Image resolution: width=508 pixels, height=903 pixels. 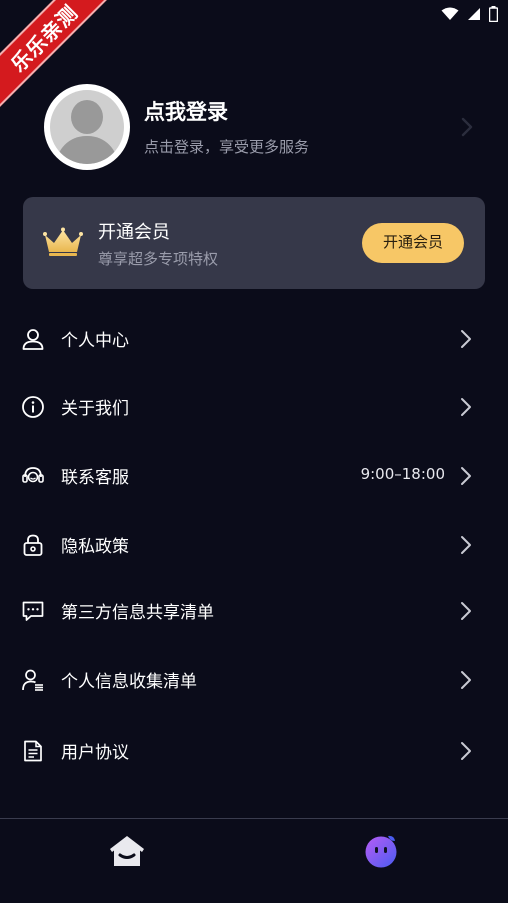 What do you see at coordinates (95, 341) in the screenshot?
I see `menu-label: 个人中心` at bounding box center [95, 341].